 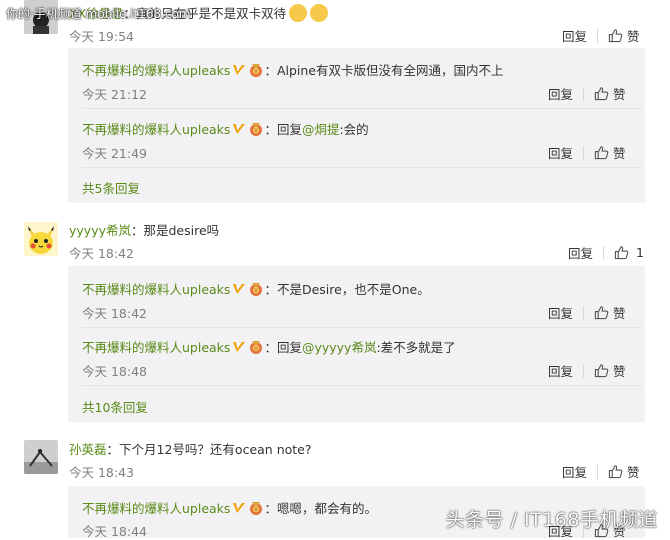 What do you see at coordinates (354, 129) in the screenshot?
I see `reply-body: :会的` at bounding box center [354, 129].